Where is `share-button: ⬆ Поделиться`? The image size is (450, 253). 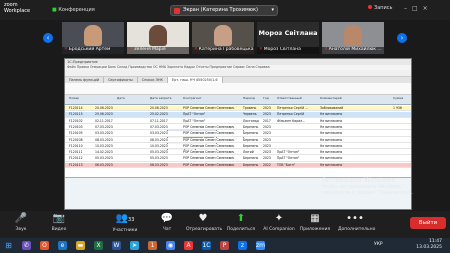
share-button: ⬆ Поделиться is located at coordinates (241, 222).